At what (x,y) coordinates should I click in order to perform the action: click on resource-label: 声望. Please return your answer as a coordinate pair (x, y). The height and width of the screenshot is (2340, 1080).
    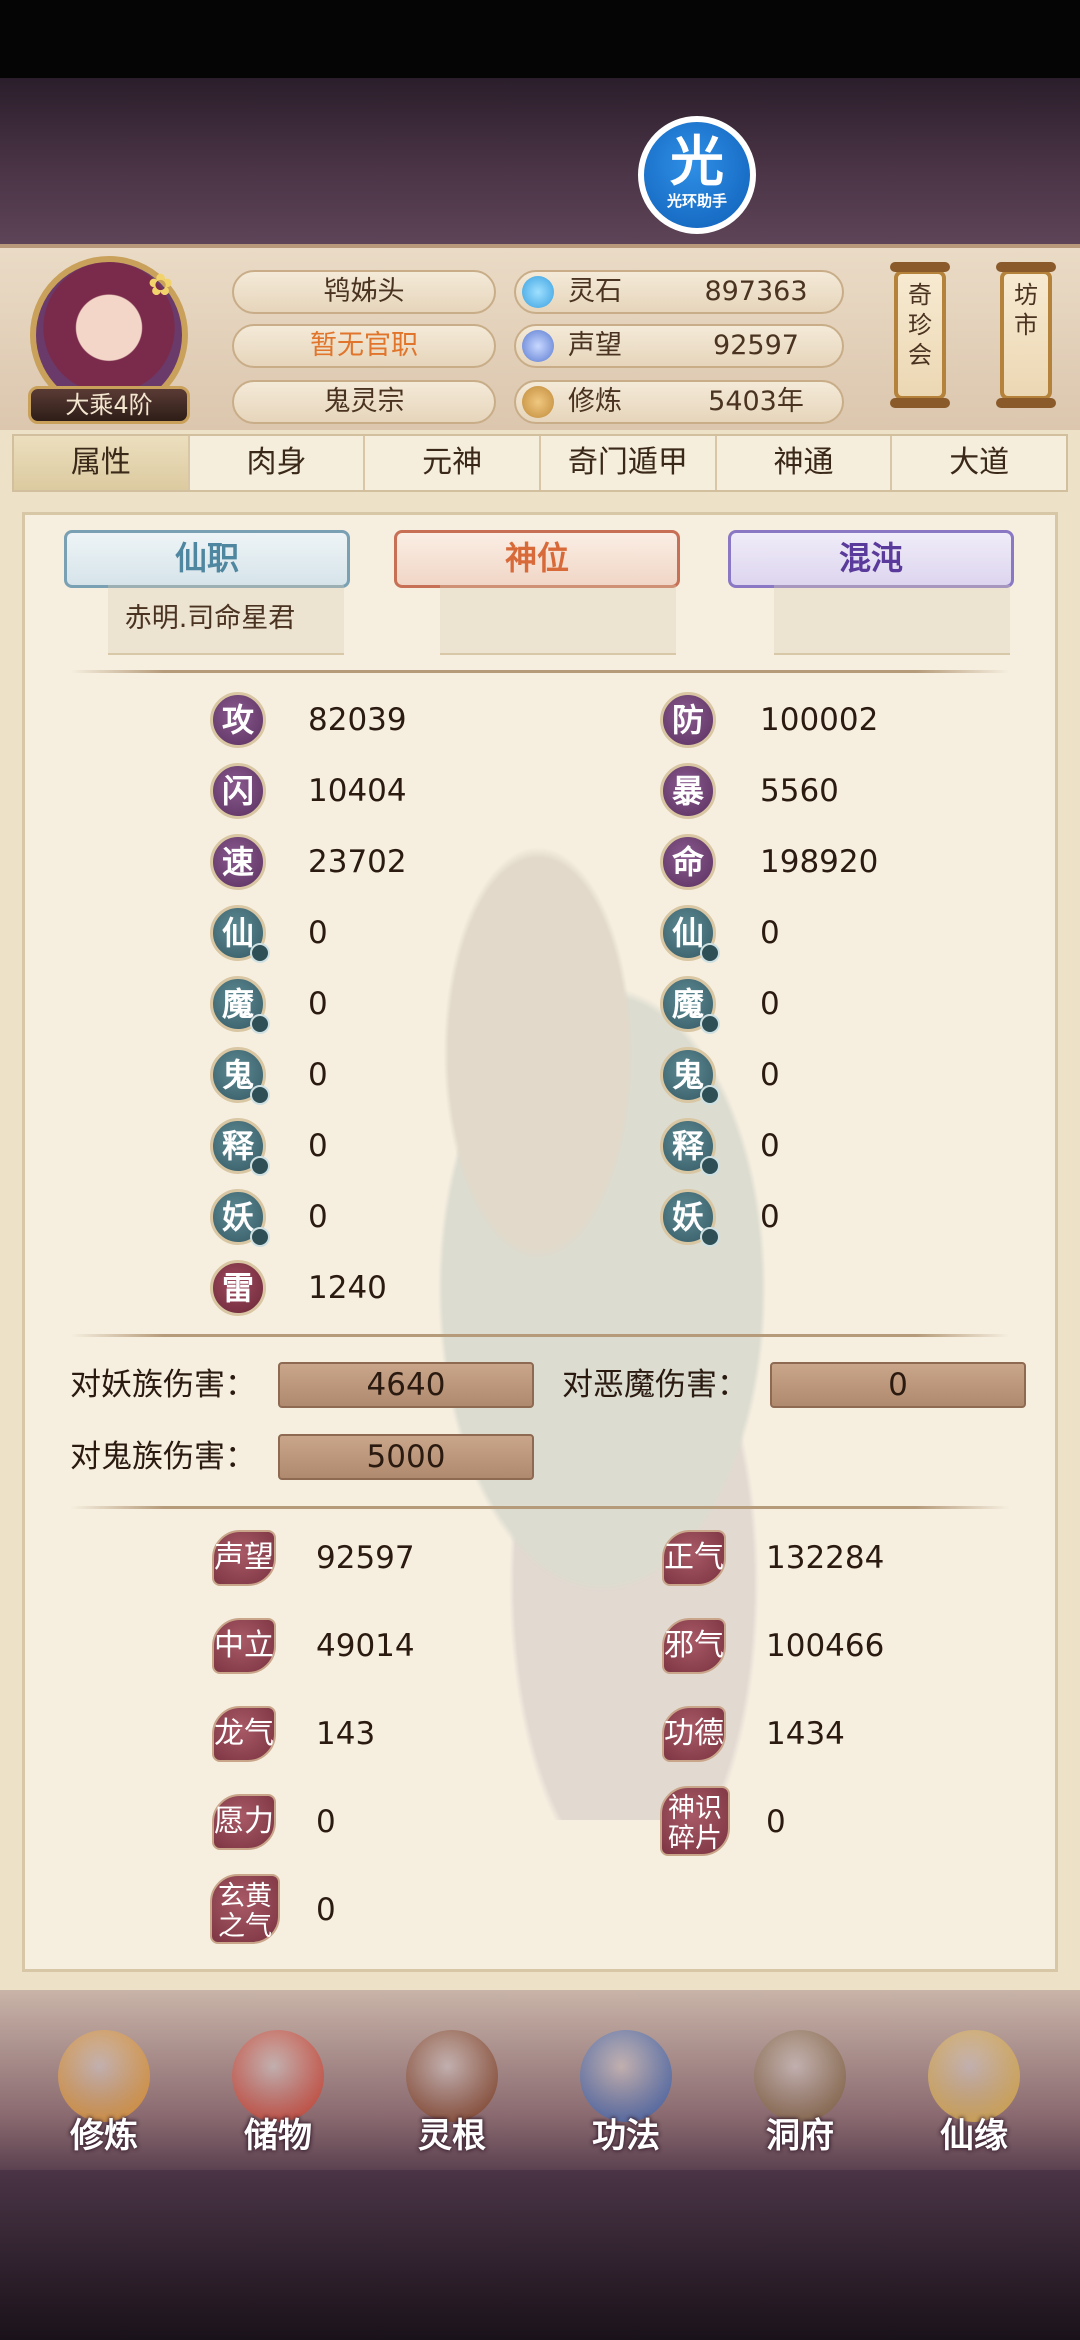
    Looking at the image, I should click on (595, 345).